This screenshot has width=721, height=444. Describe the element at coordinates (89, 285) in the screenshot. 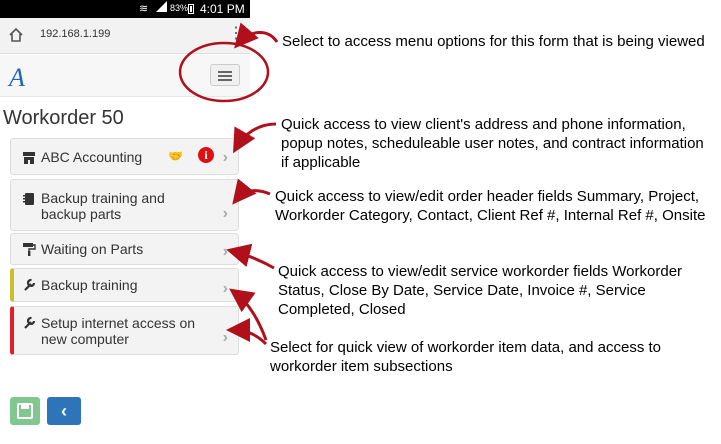

I see `item-label: Backup training` at that location.